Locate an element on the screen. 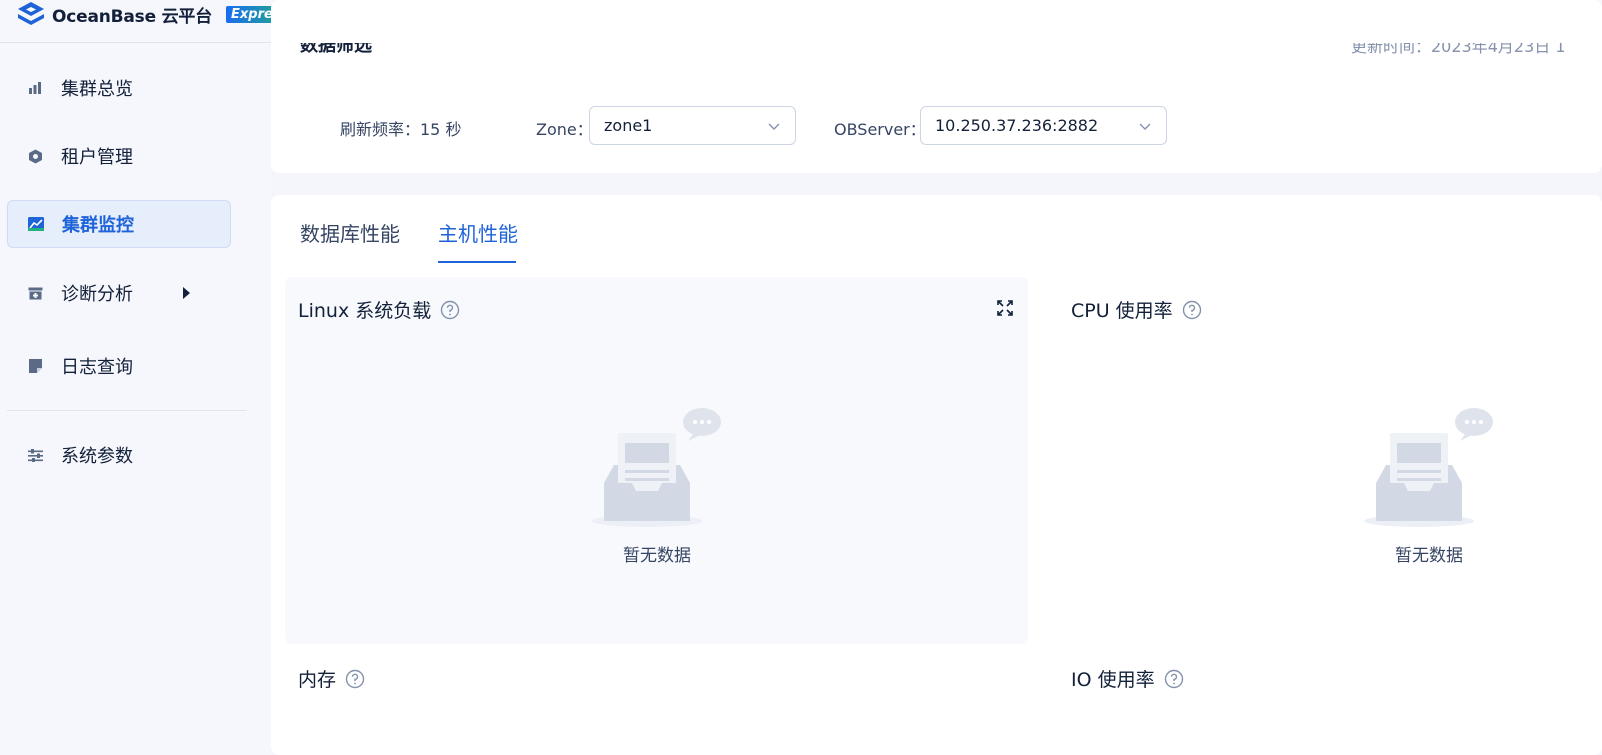 The width and height of the screenshot is (1602, 755). panel-title: Linux 系统负载 is located at coordinates (379, 309).